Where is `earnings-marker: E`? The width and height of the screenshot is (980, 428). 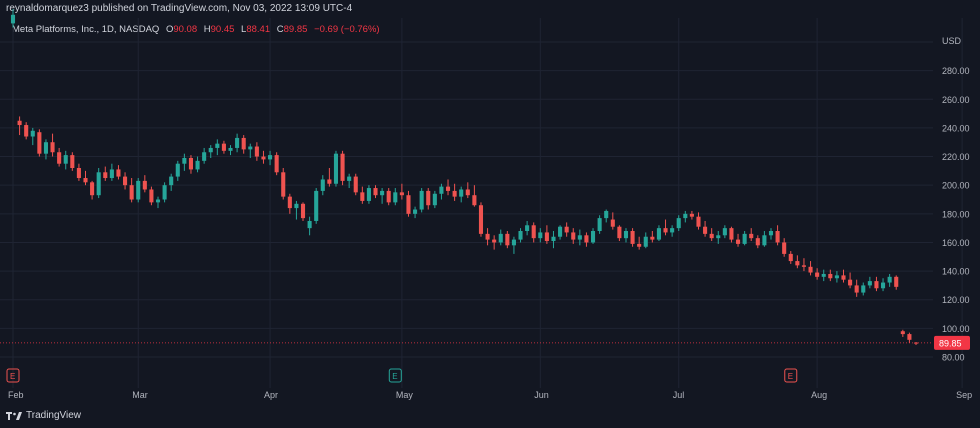
earnings-marker: E is located at coordinates (791, 375).